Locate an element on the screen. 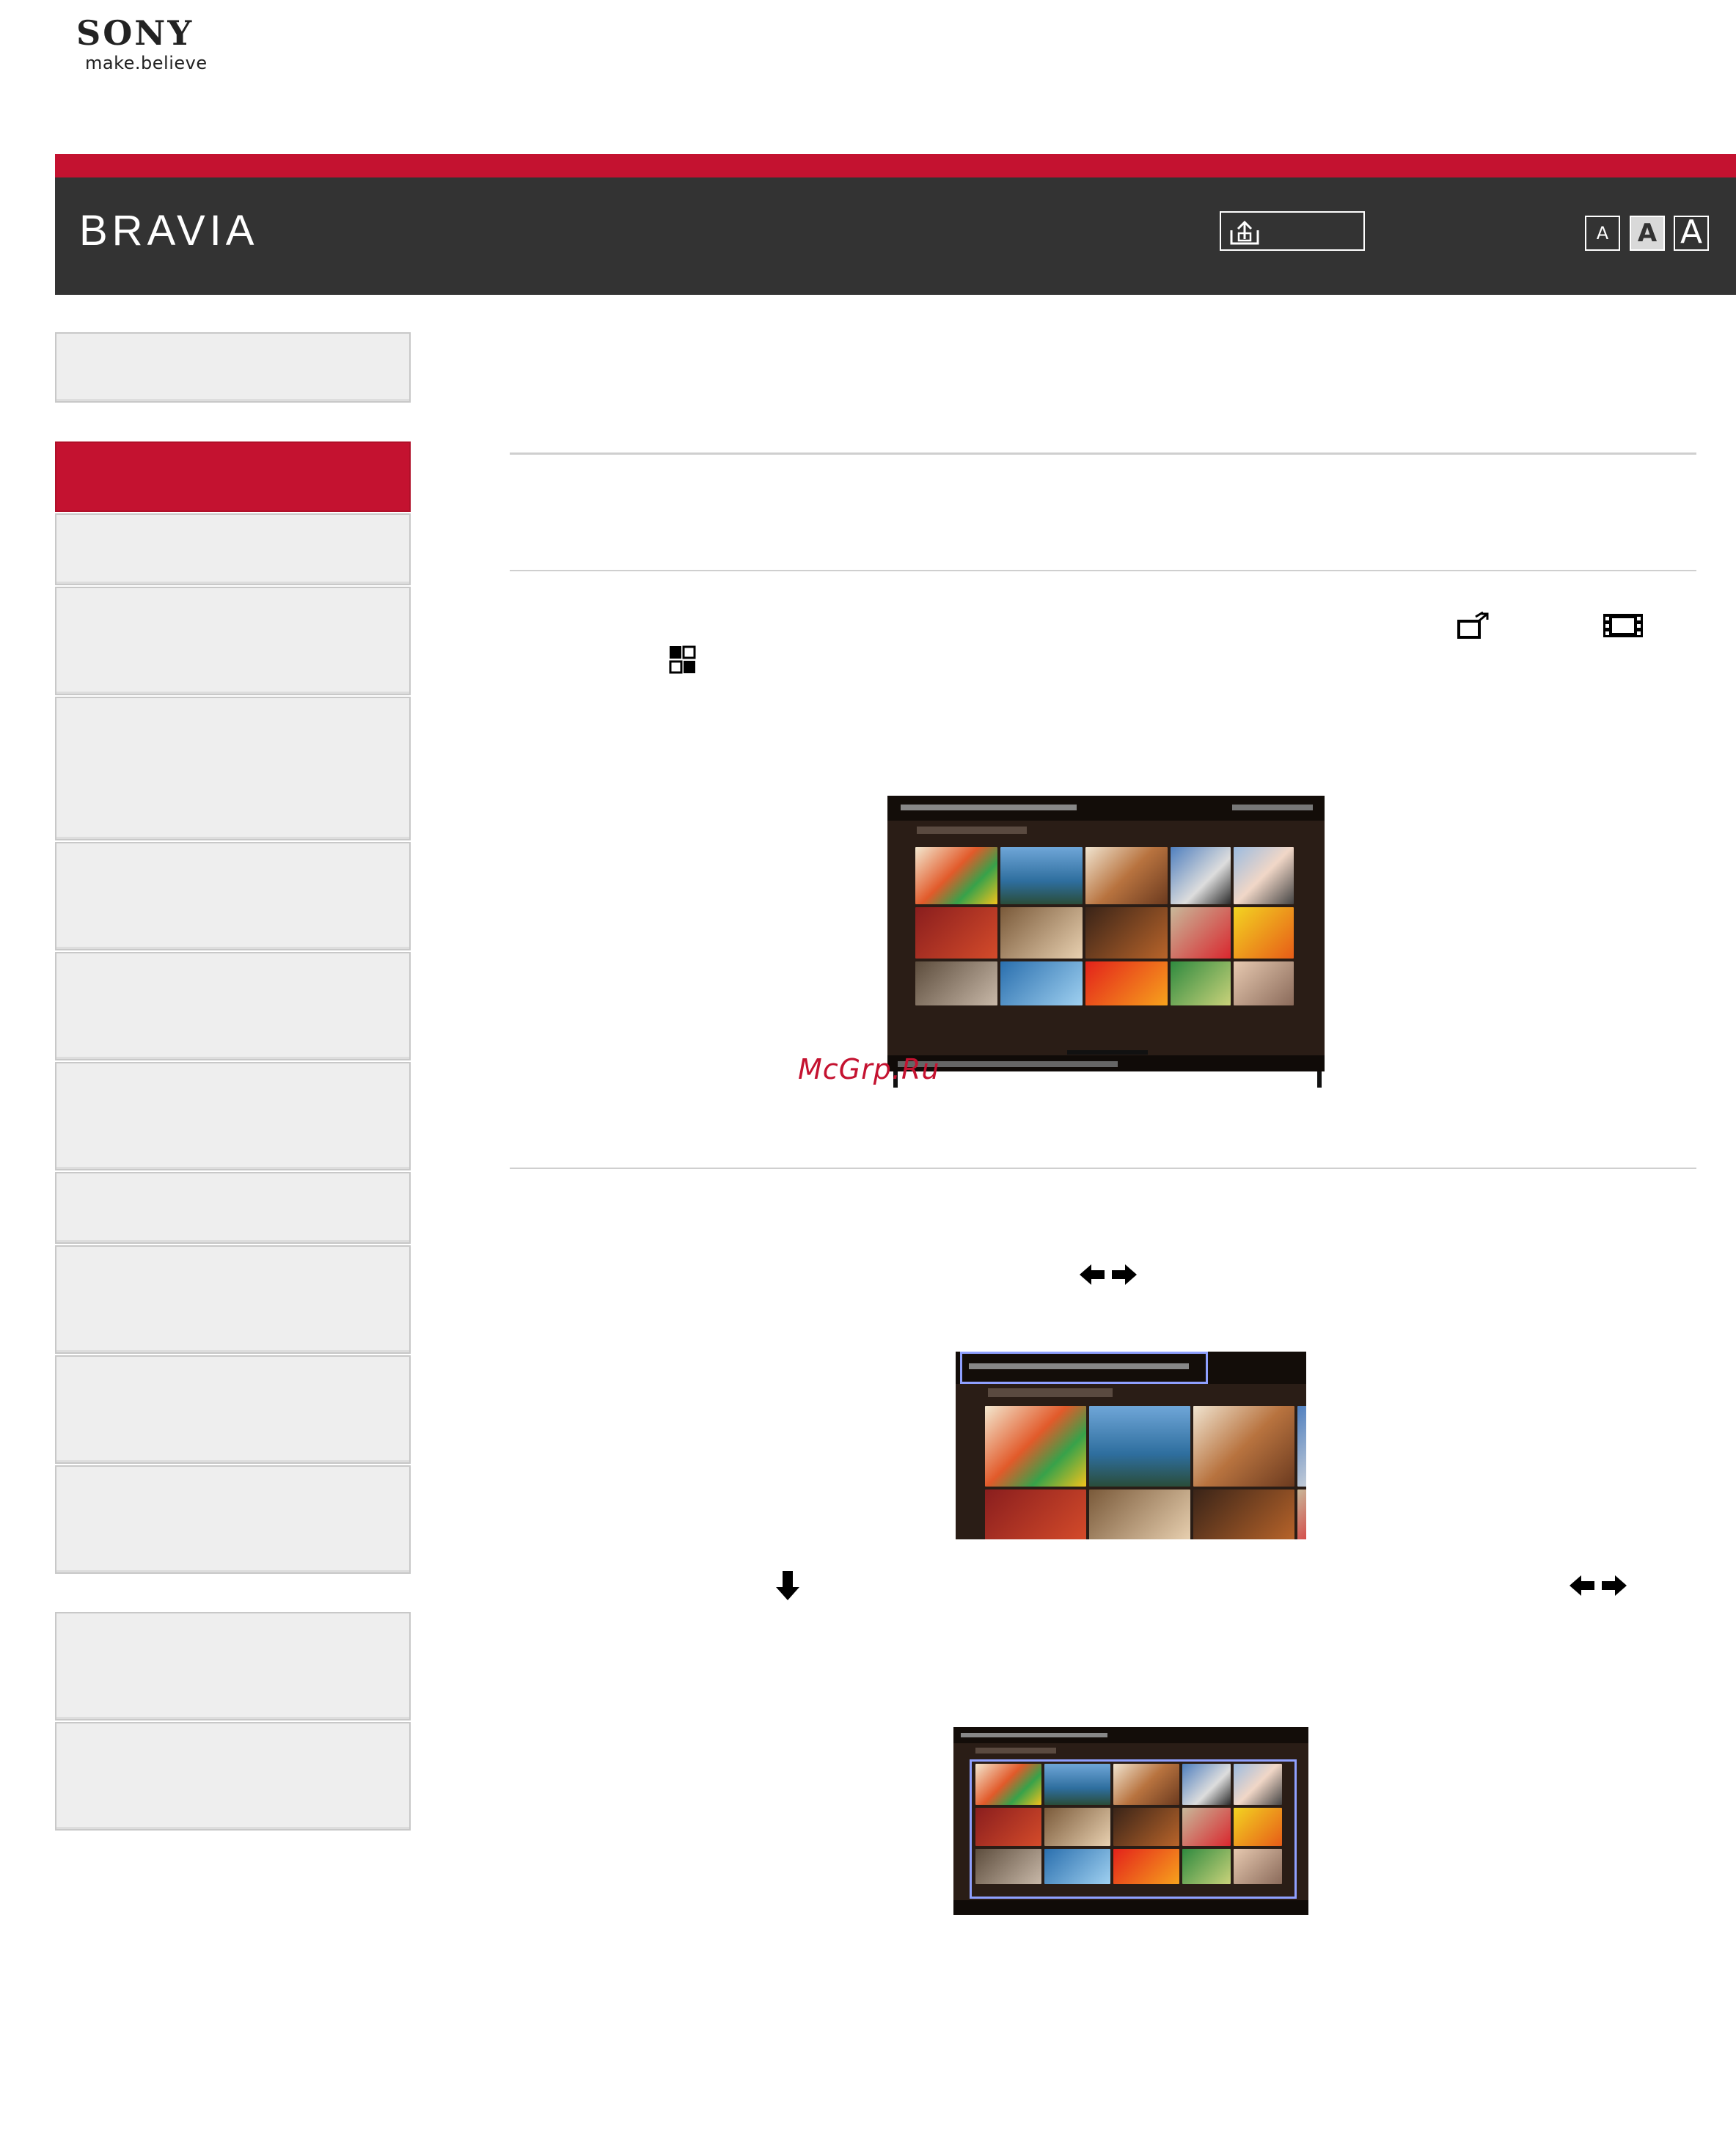 The width and height of the screenshot is (1736, 2140). movies-icon is located at coordinates (1623, 625).